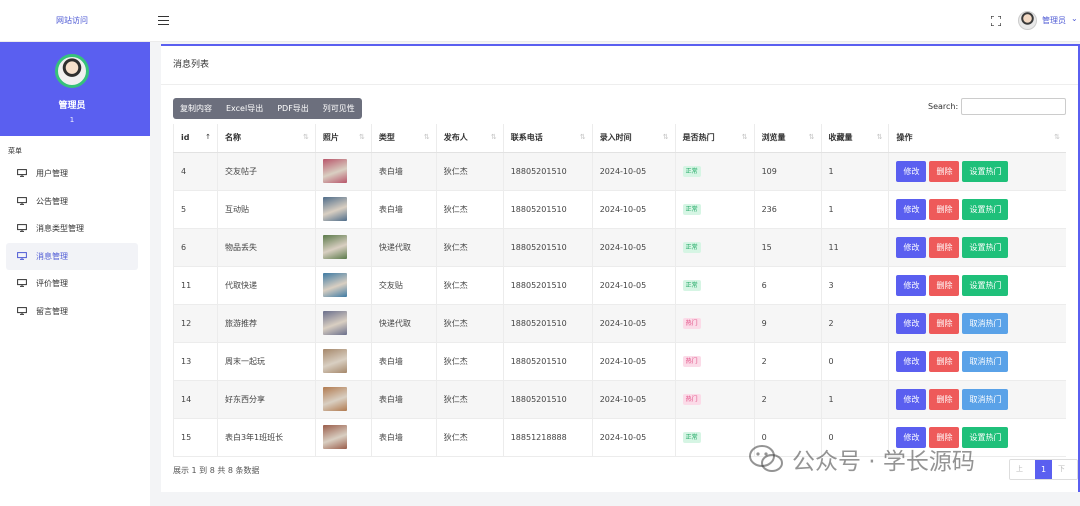 Image resolution: width=1080 pixels, height=506 pixels. I want to click on column-header: 联系电话 ⇅, so click(547, 138).